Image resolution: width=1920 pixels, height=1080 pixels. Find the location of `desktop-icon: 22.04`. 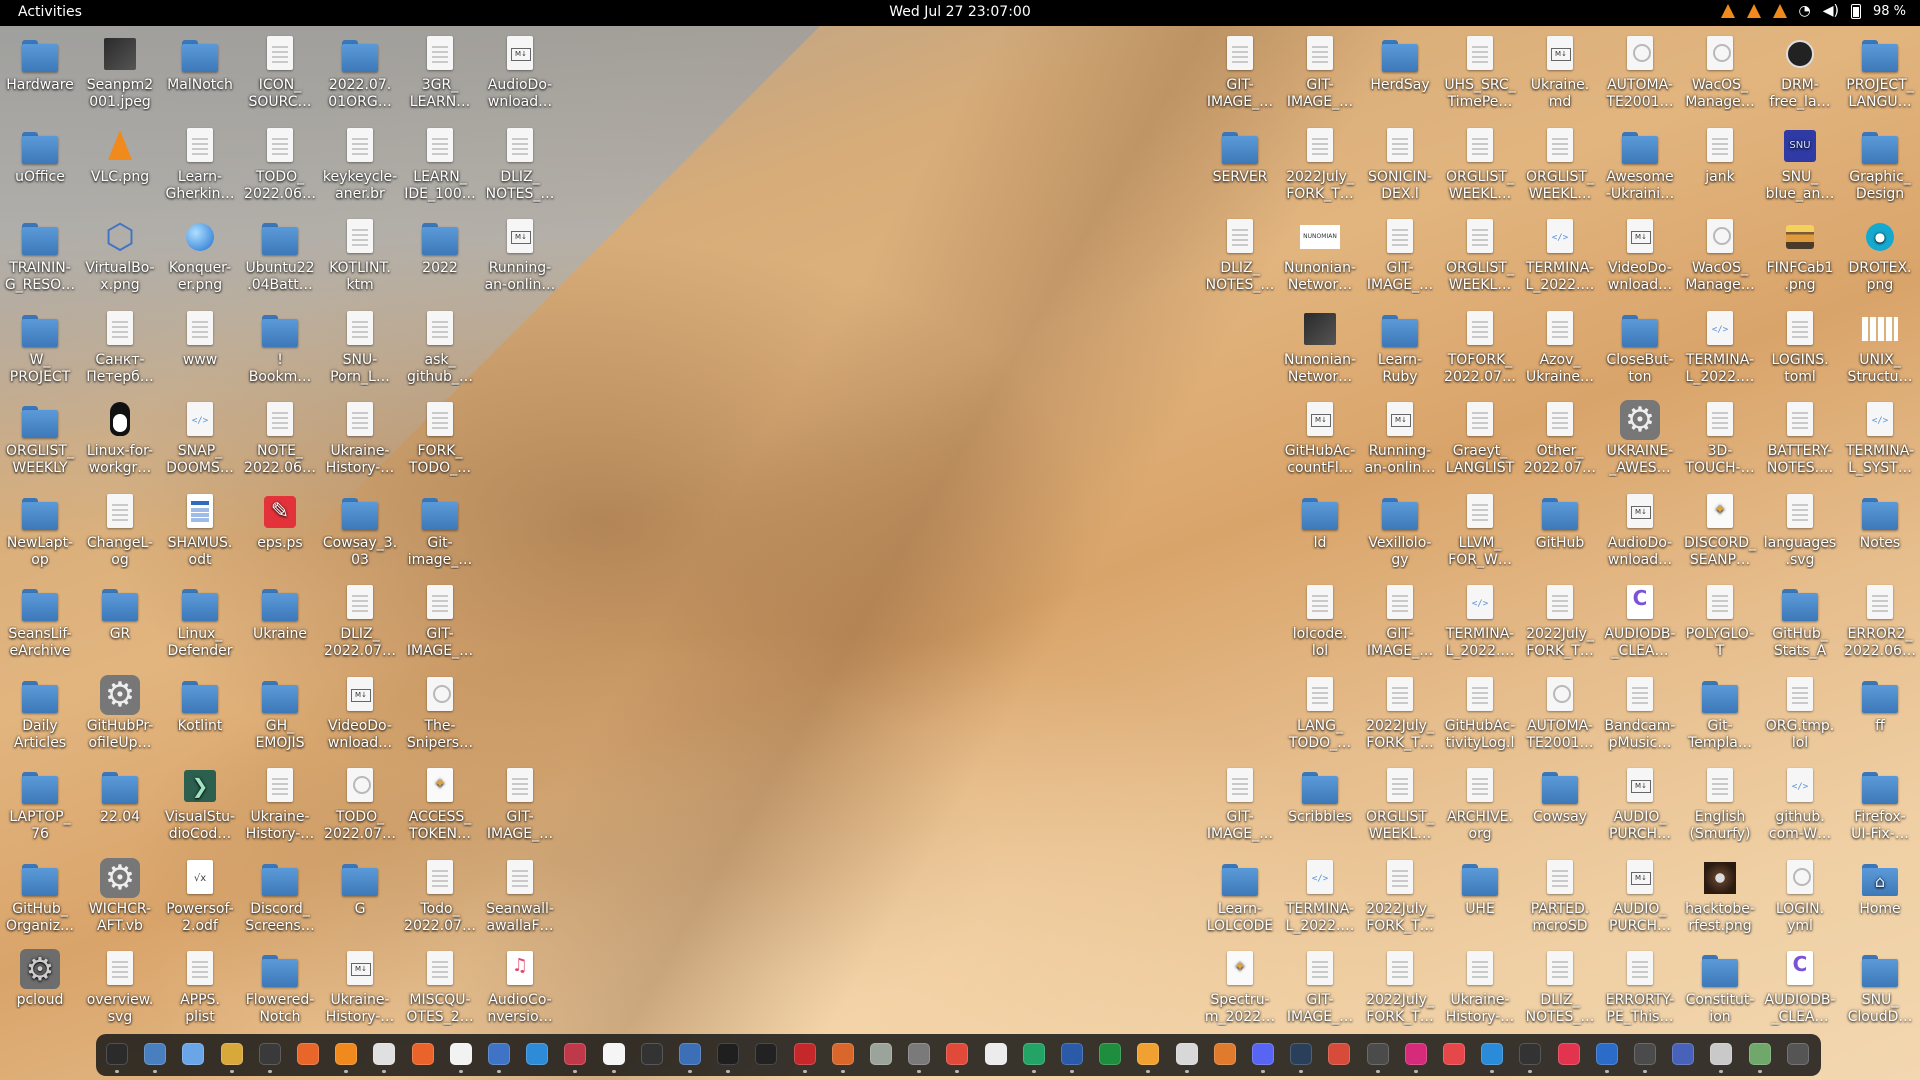

desktop-icon: 22.04 is located at coordinates (120, 806).